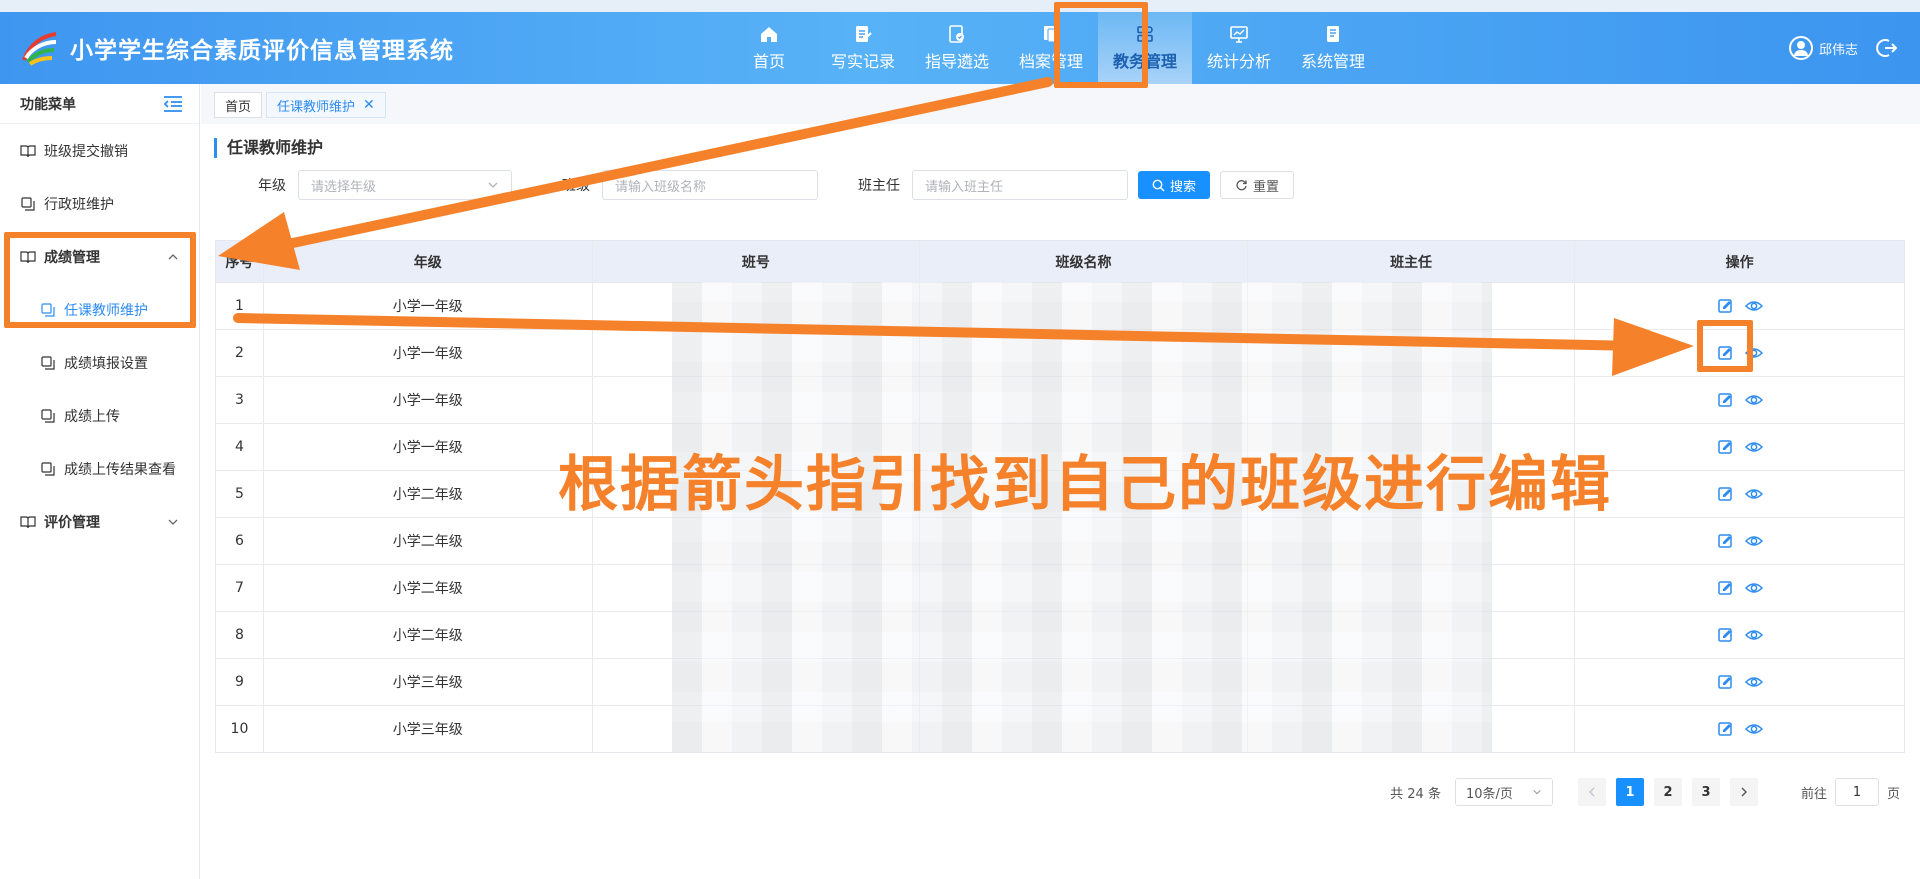  What do you see at coordinates (964, 187) in the screenshot?
I see `head-teacher-placeholder: 请输入班主任` at bounding box center [964, 187].